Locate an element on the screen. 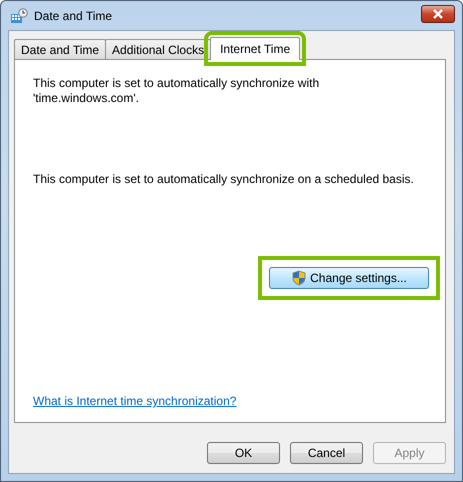 Image resolution: width=463 pixels, height=482 pixels. dialog-button: OK is located at coordinates (243, 453).